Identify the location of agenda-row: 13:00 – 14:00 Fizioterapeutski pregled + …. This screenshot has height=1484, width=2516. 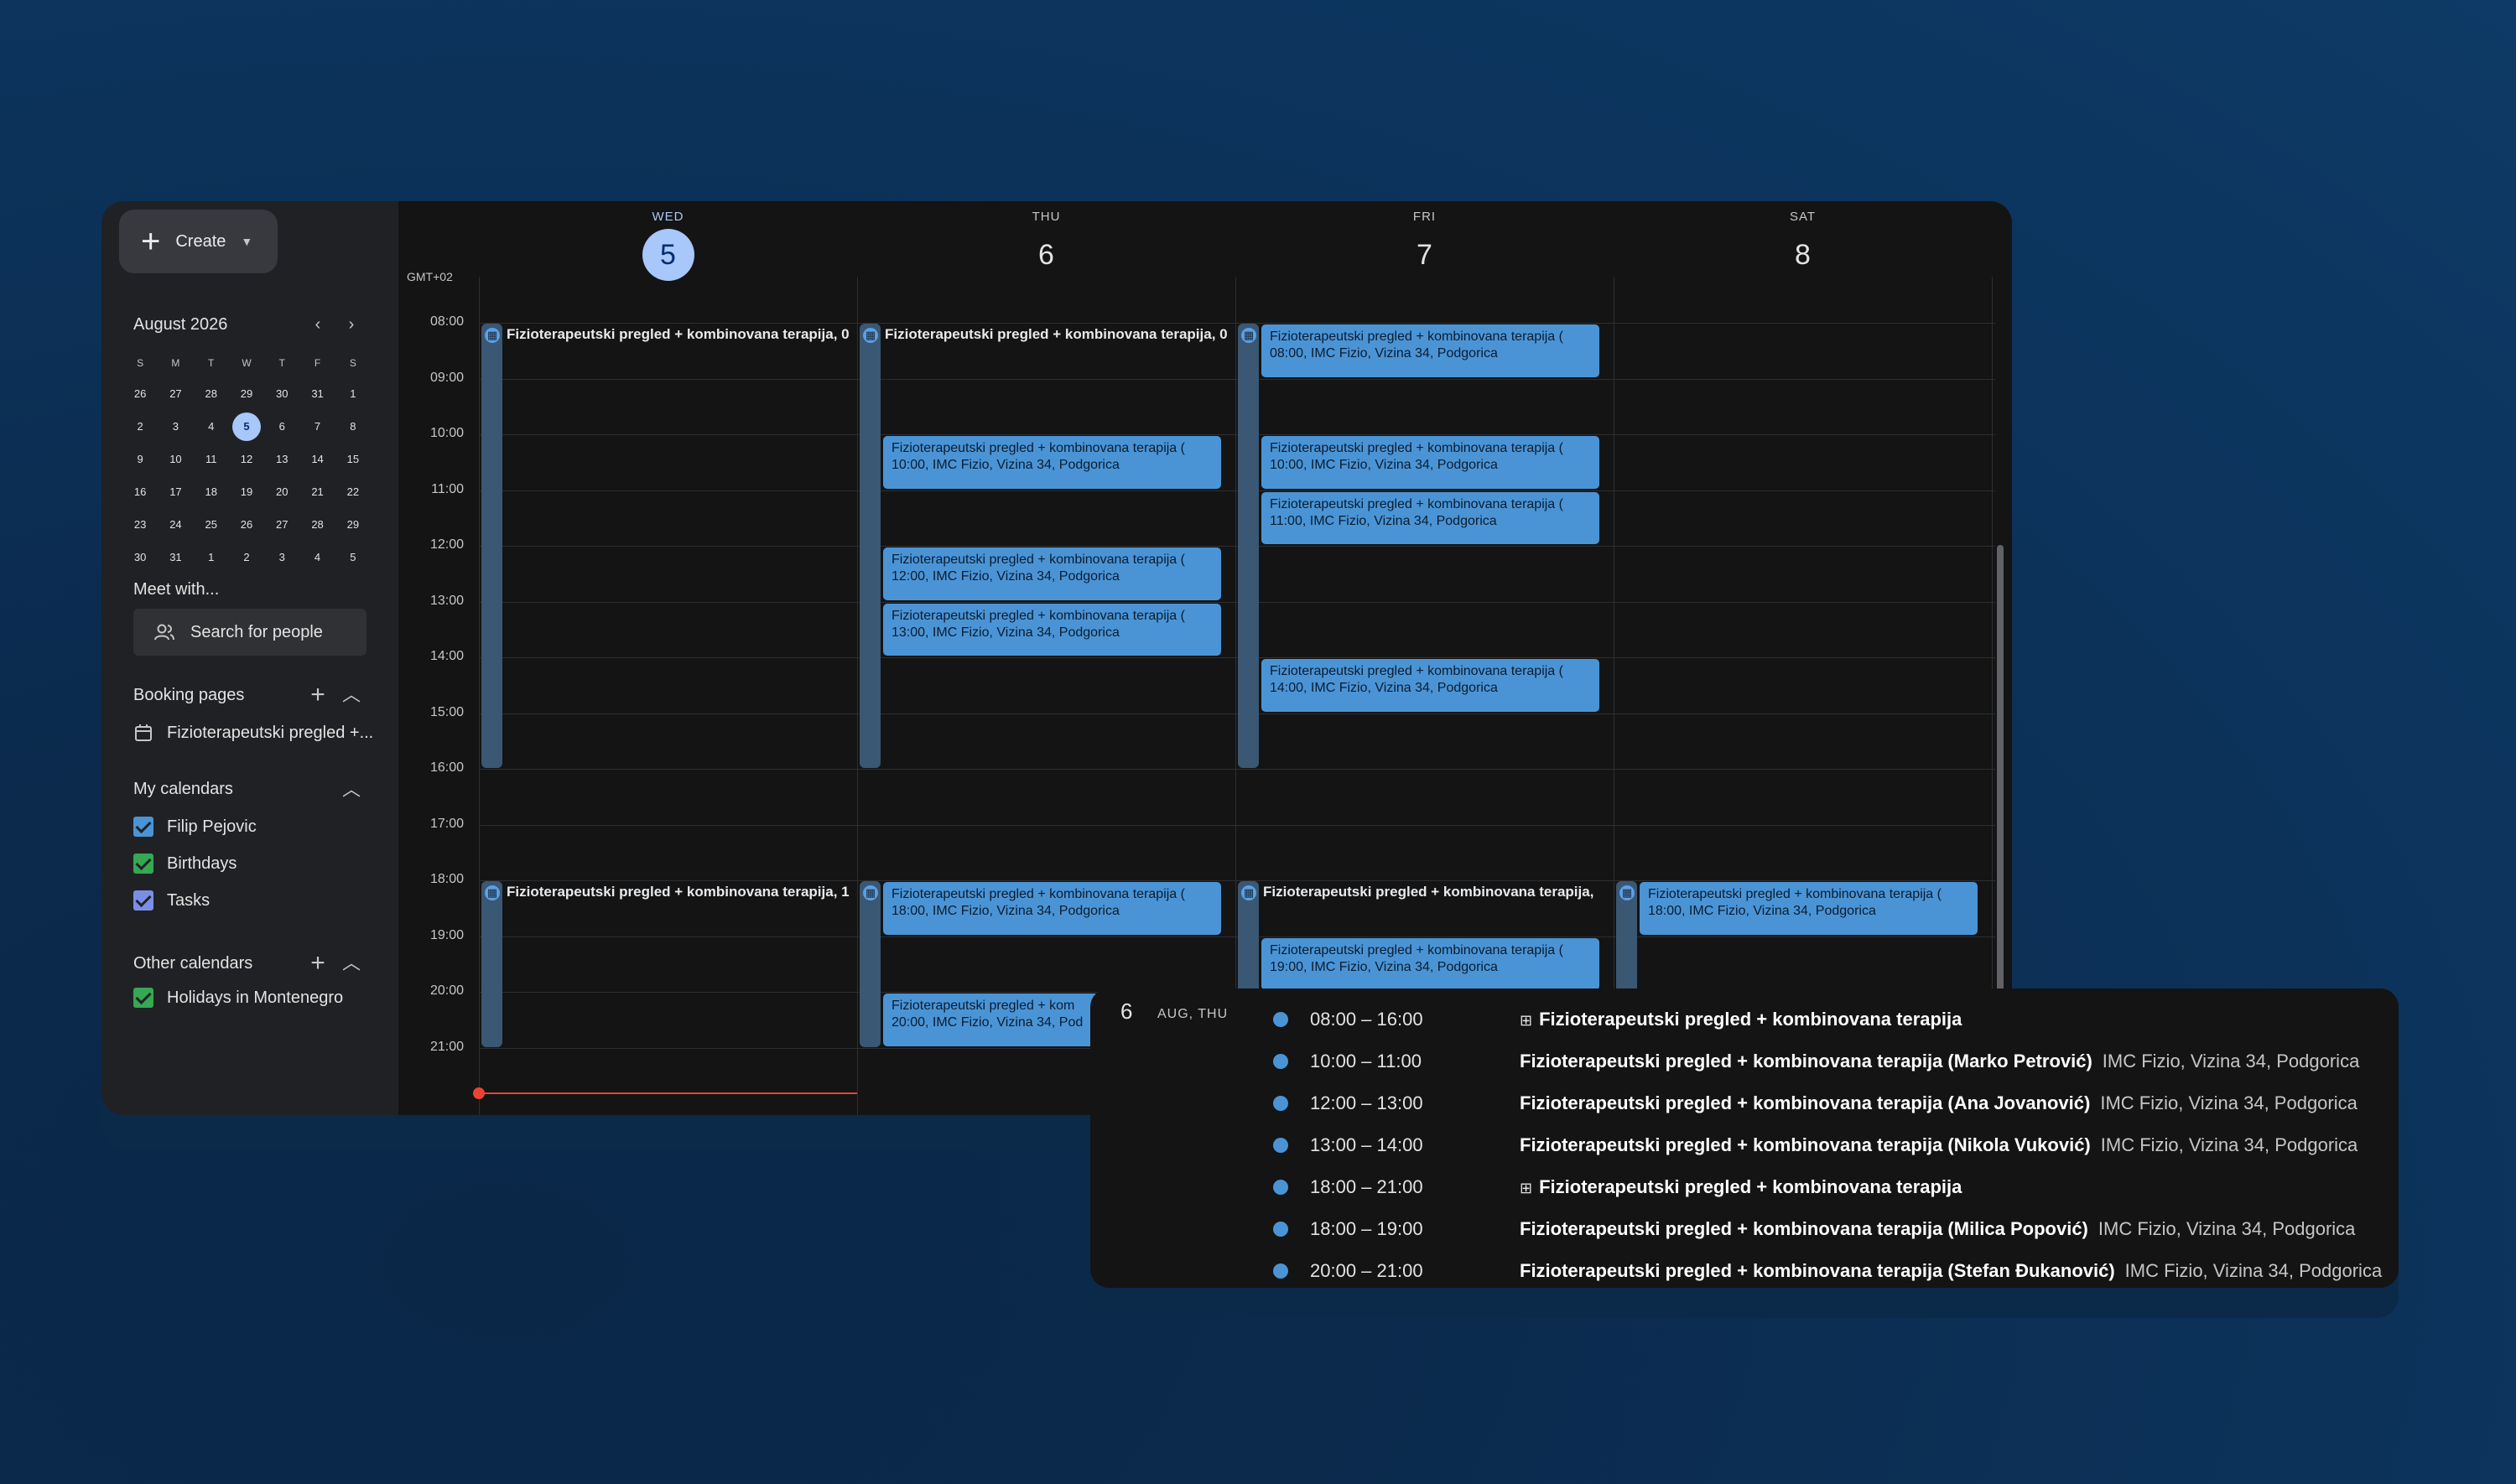
(1745, 1145).